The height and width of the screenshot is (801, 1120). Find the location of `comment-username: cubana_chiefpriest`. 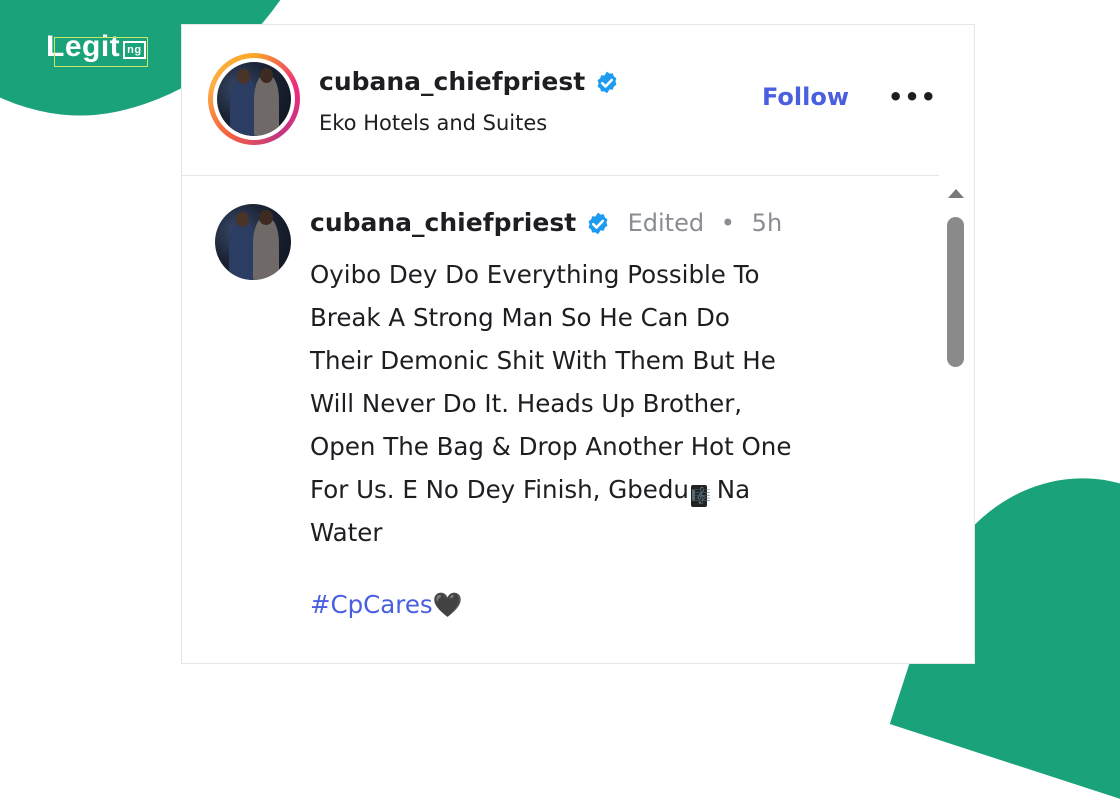

comment-username: cubana_chiefpriest is located at coordinates (443, 222).